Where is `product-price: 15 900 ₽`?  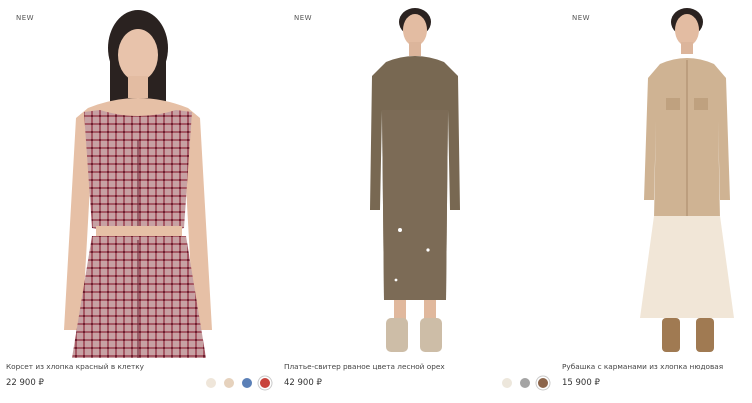 product-price: 15 900 ₽ is located at coordinates (581, 383).